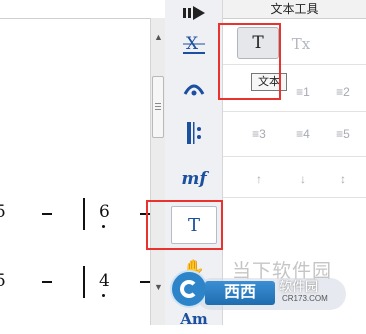 The width and height of the screenshot is (366, 334). What do you see at coordinates (299, 286) in the screenshot?
I see `watermark-name: 软件园` at bounding box center [299, 286].